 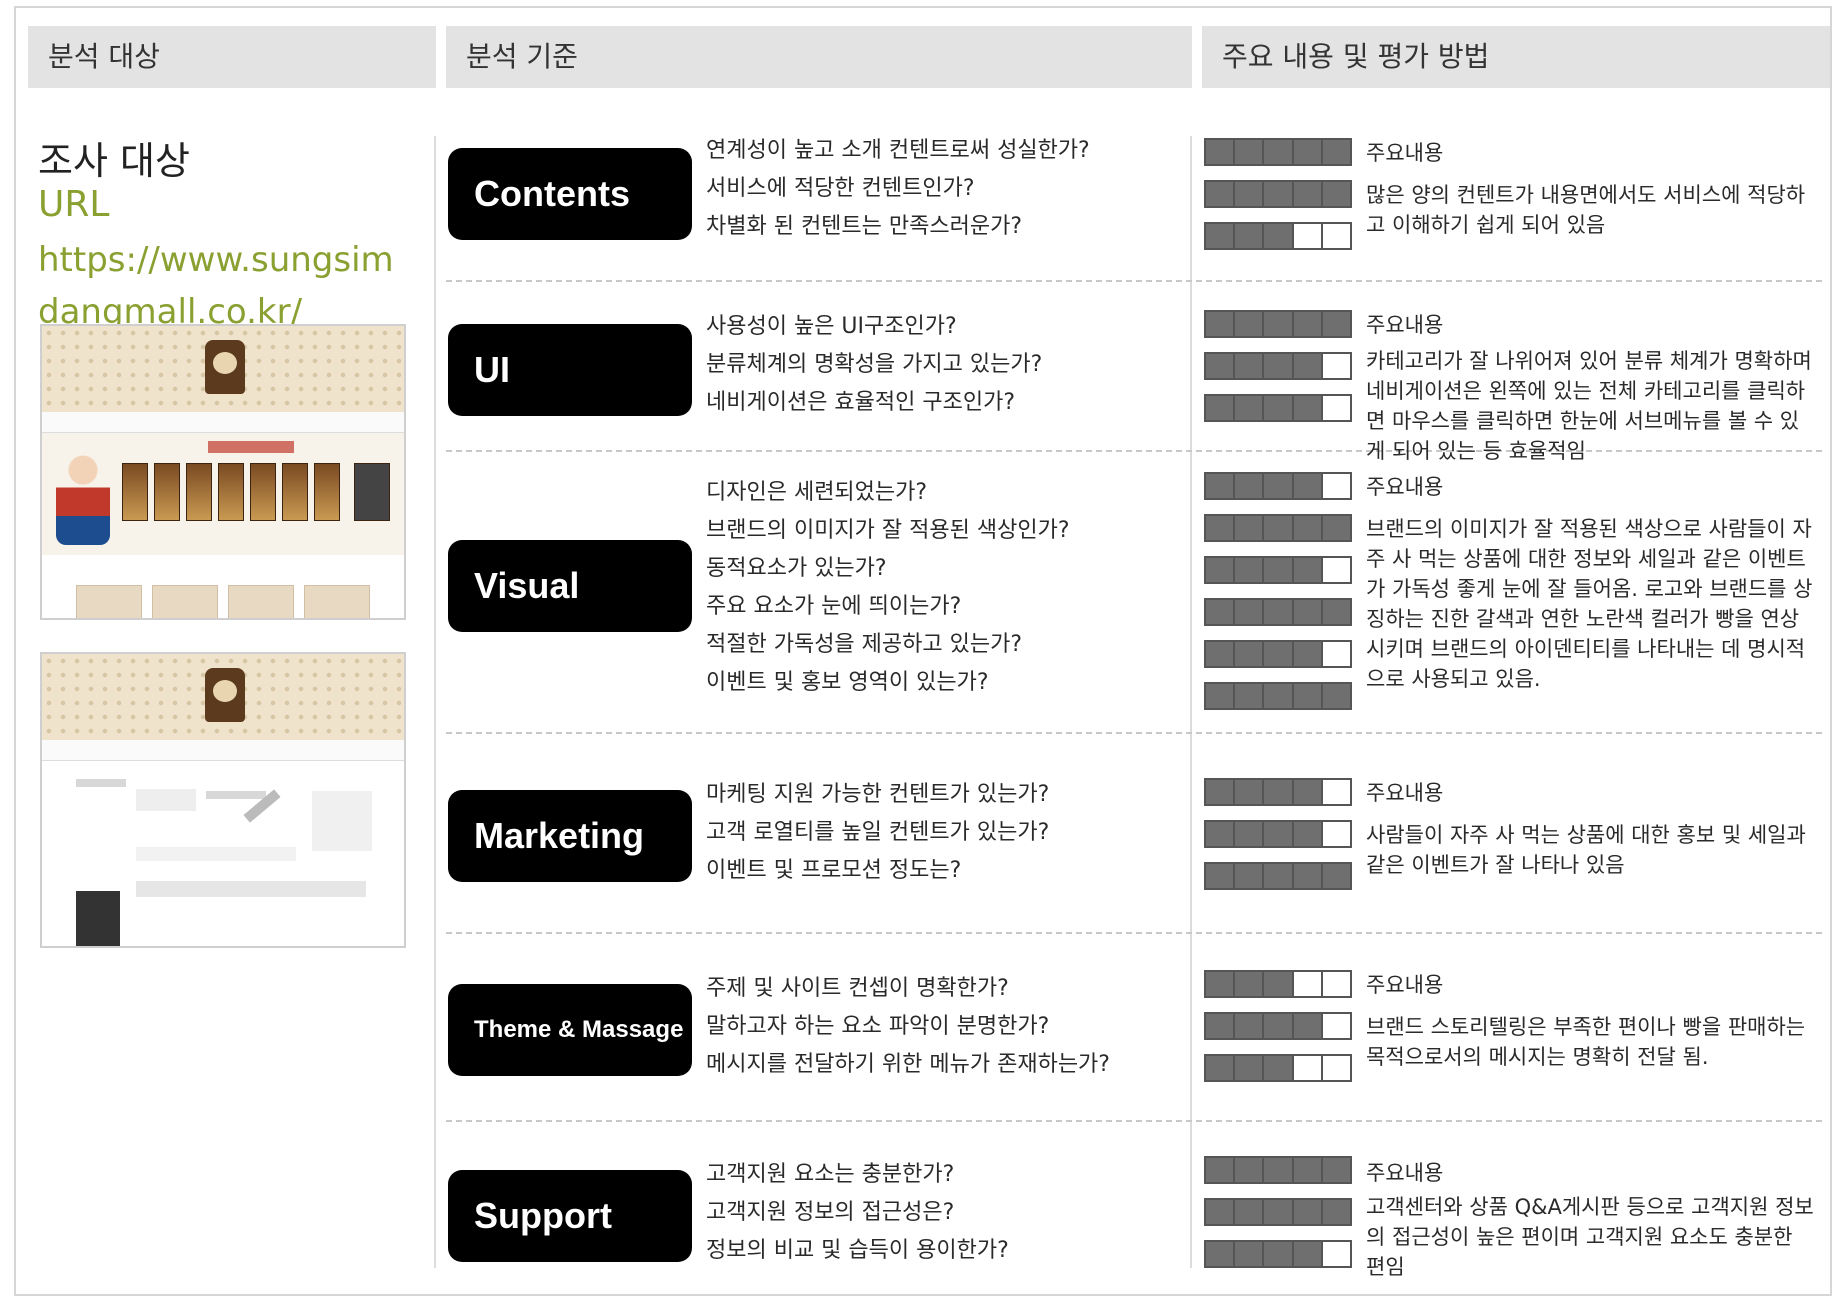 What do you see at coordinates (898, 150) in the screenshot?
I see `question: 연계성이 높고 소개 컨텐트로써 성실한가?` at bounding box center [898, 150].